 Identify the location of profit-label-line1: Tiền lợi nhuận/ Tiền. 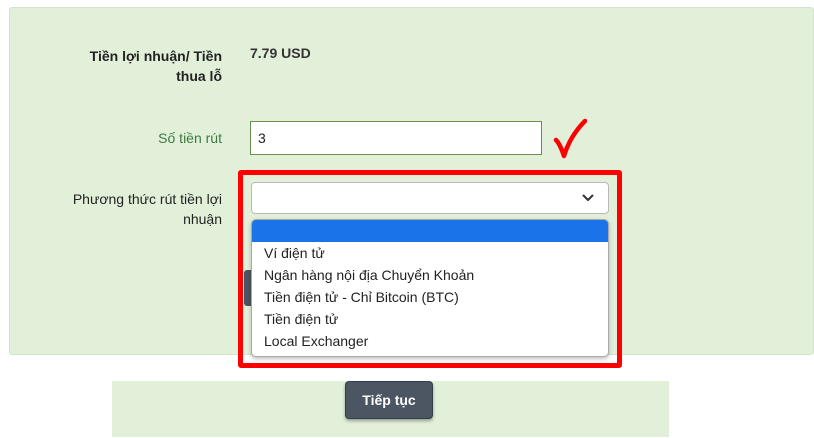
(155, 56).